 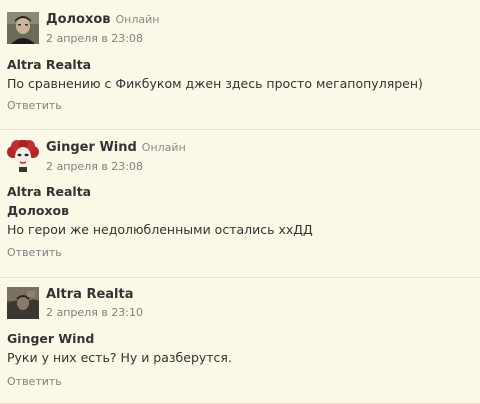 What do you see at coordinates (38, 210) in the screenshot?
I see `quoted-user: Долохов` at bounding box center [38, 210].